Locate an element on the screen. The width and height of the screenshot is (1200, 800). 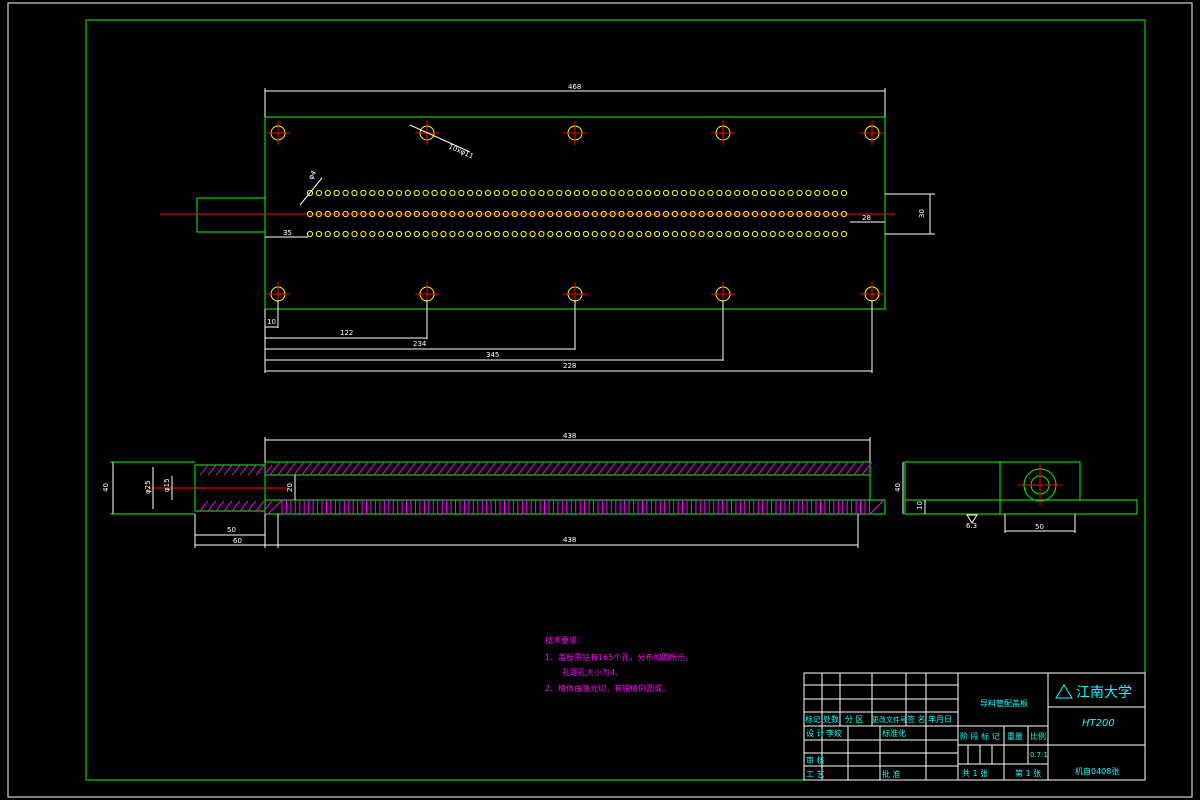
scale-value: 0.7:1 is located at coordinates (1039, 755).